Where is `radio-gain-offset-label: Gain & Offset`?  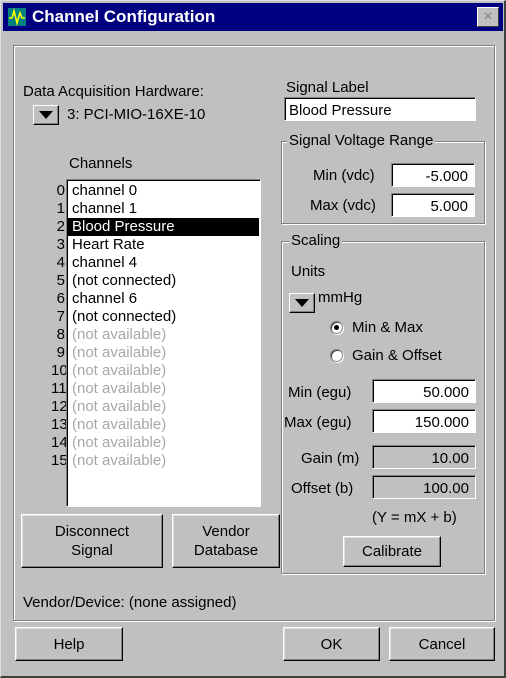
radio-gain-offset-label: Gain & Offset is located at coordinates (397, 356).